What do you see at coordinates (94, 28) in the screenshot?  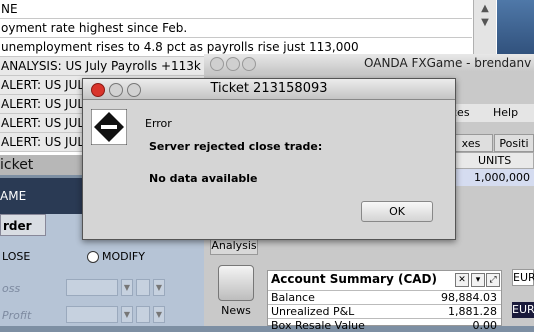 I see `news-headline: oyment rate highest since Feb.` at bounding box center [94, 28].